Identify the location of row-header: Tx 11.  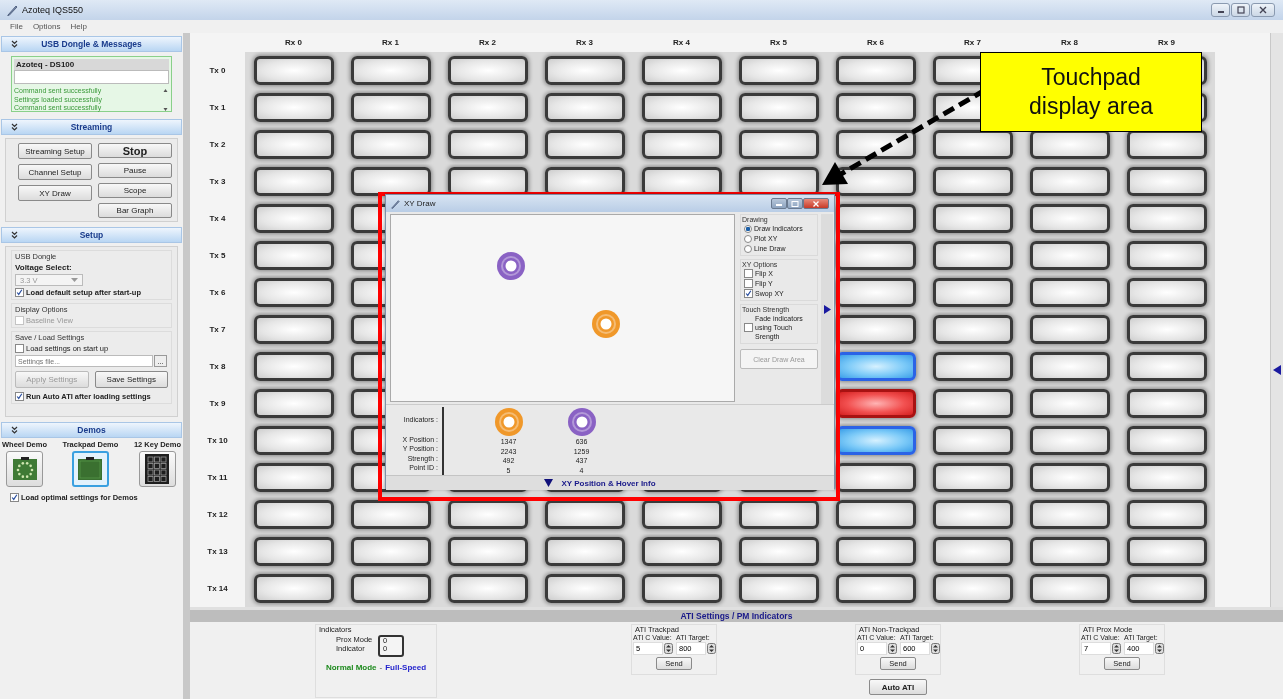
(217, 477).